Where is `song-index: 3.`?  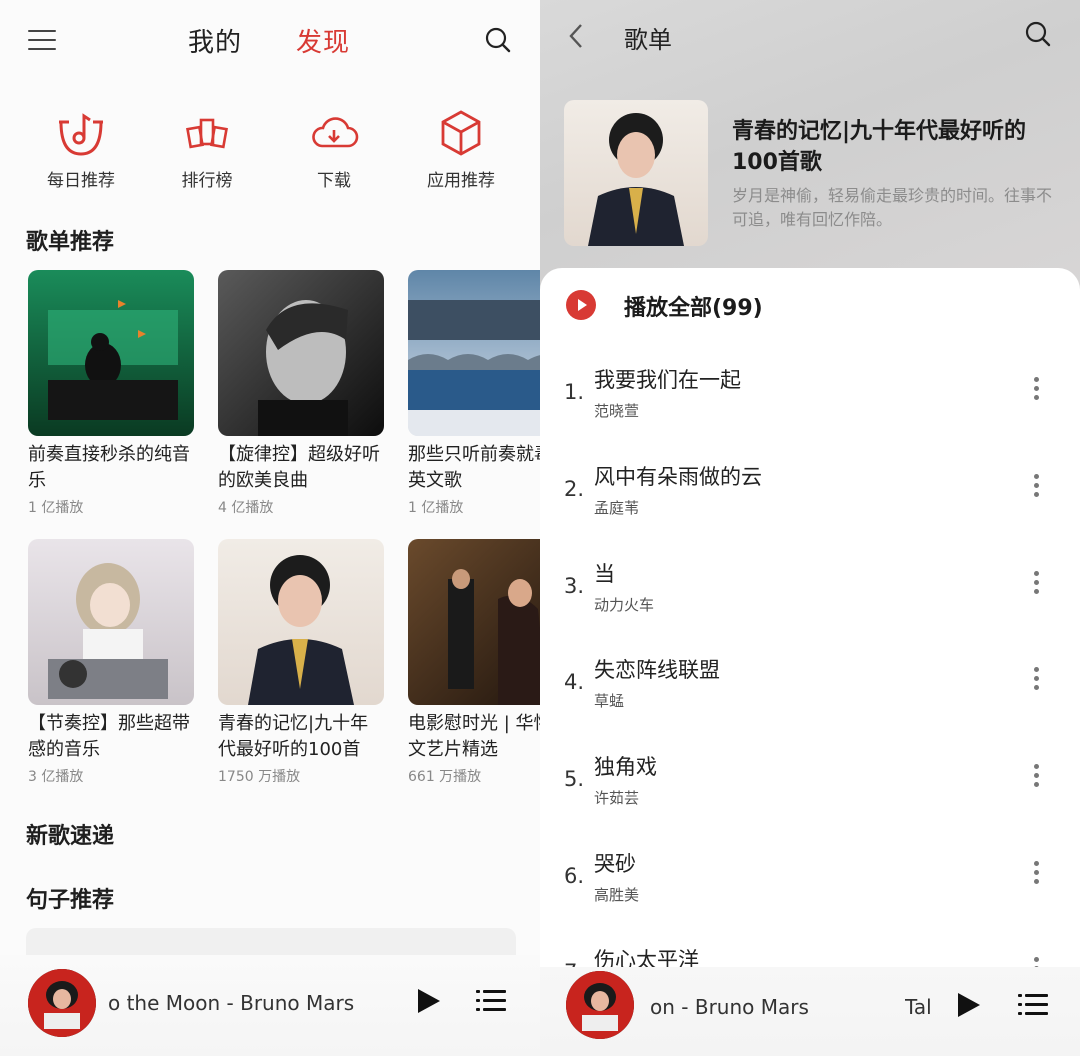
song-index: 3. is located at coordinates (574, 586).